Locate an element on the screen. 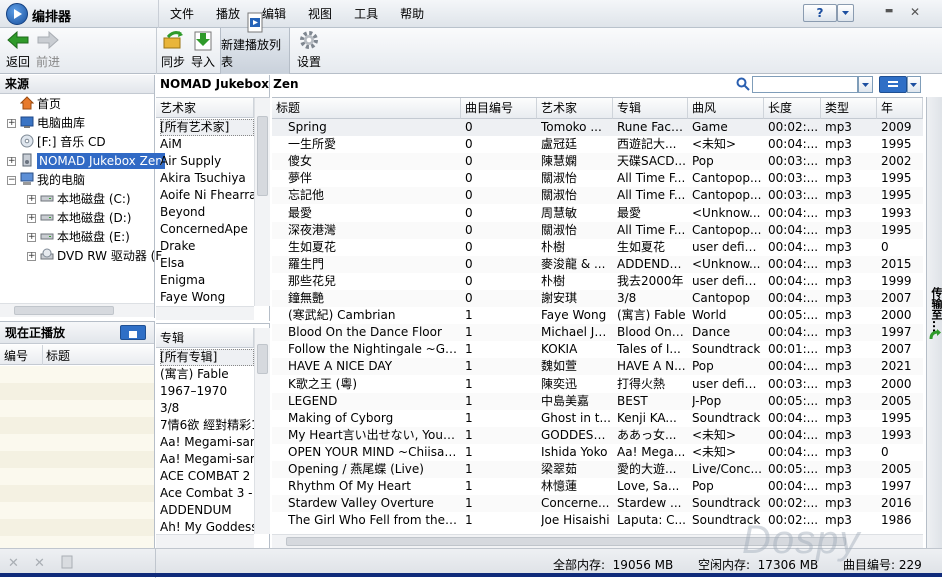  menu-item: 视图 is located at coordinates (320, 14).